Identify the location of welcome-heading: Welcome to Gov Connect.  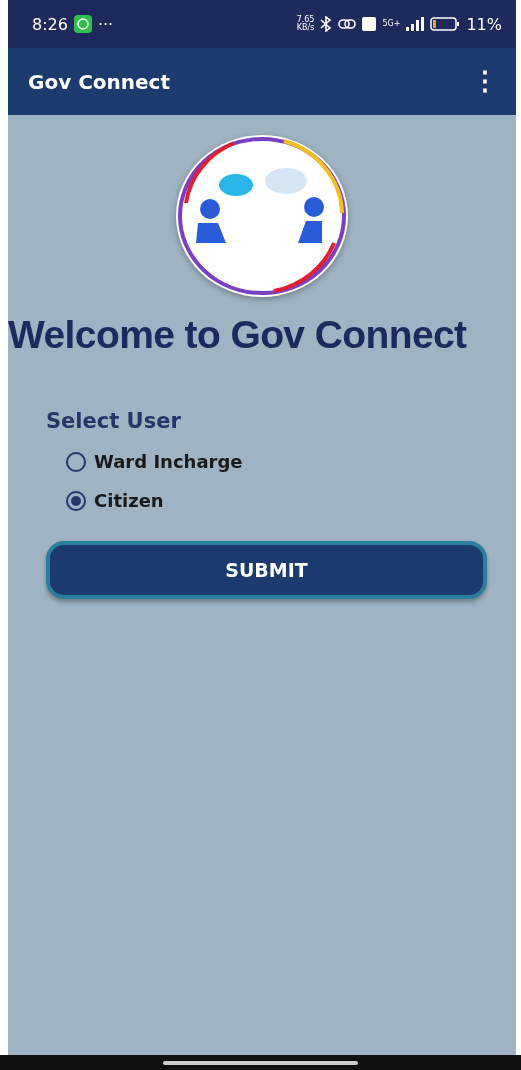
(238, 335).